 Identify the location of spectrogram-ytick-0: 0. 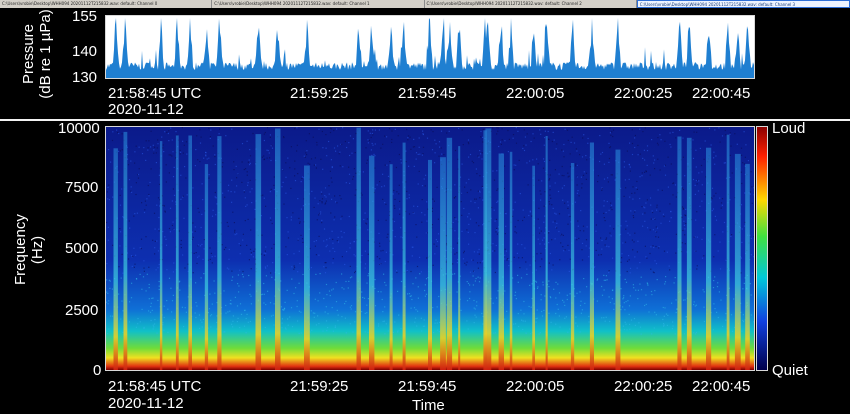
(97, 370).